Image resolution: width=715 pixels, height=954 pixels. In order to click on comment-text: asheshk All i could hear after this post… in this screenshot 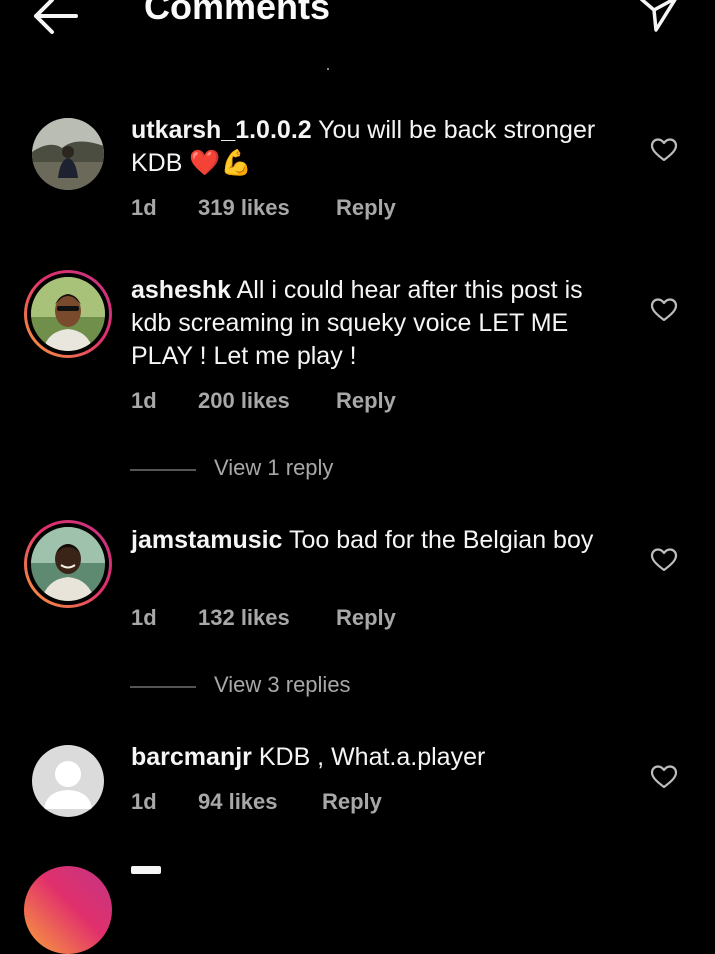, I will do `click(376, 323)`.